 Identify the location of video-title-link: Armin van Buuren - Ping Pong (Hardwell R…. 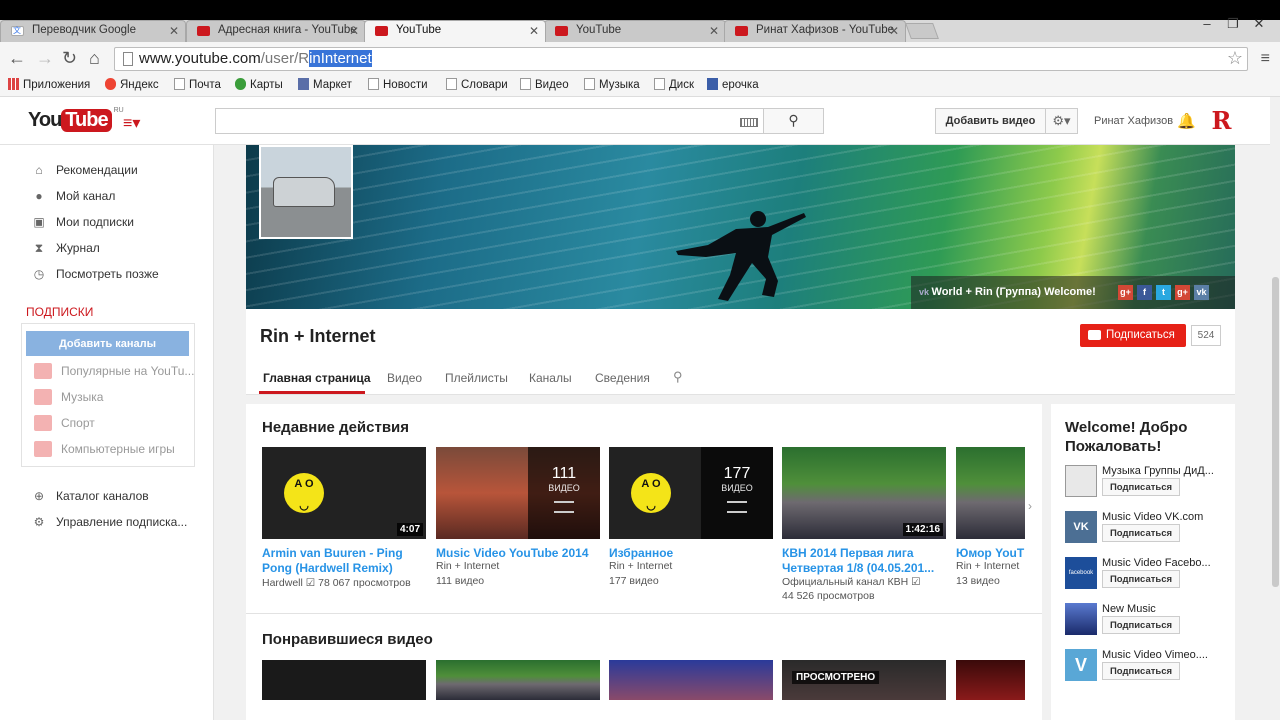
(344, 561).